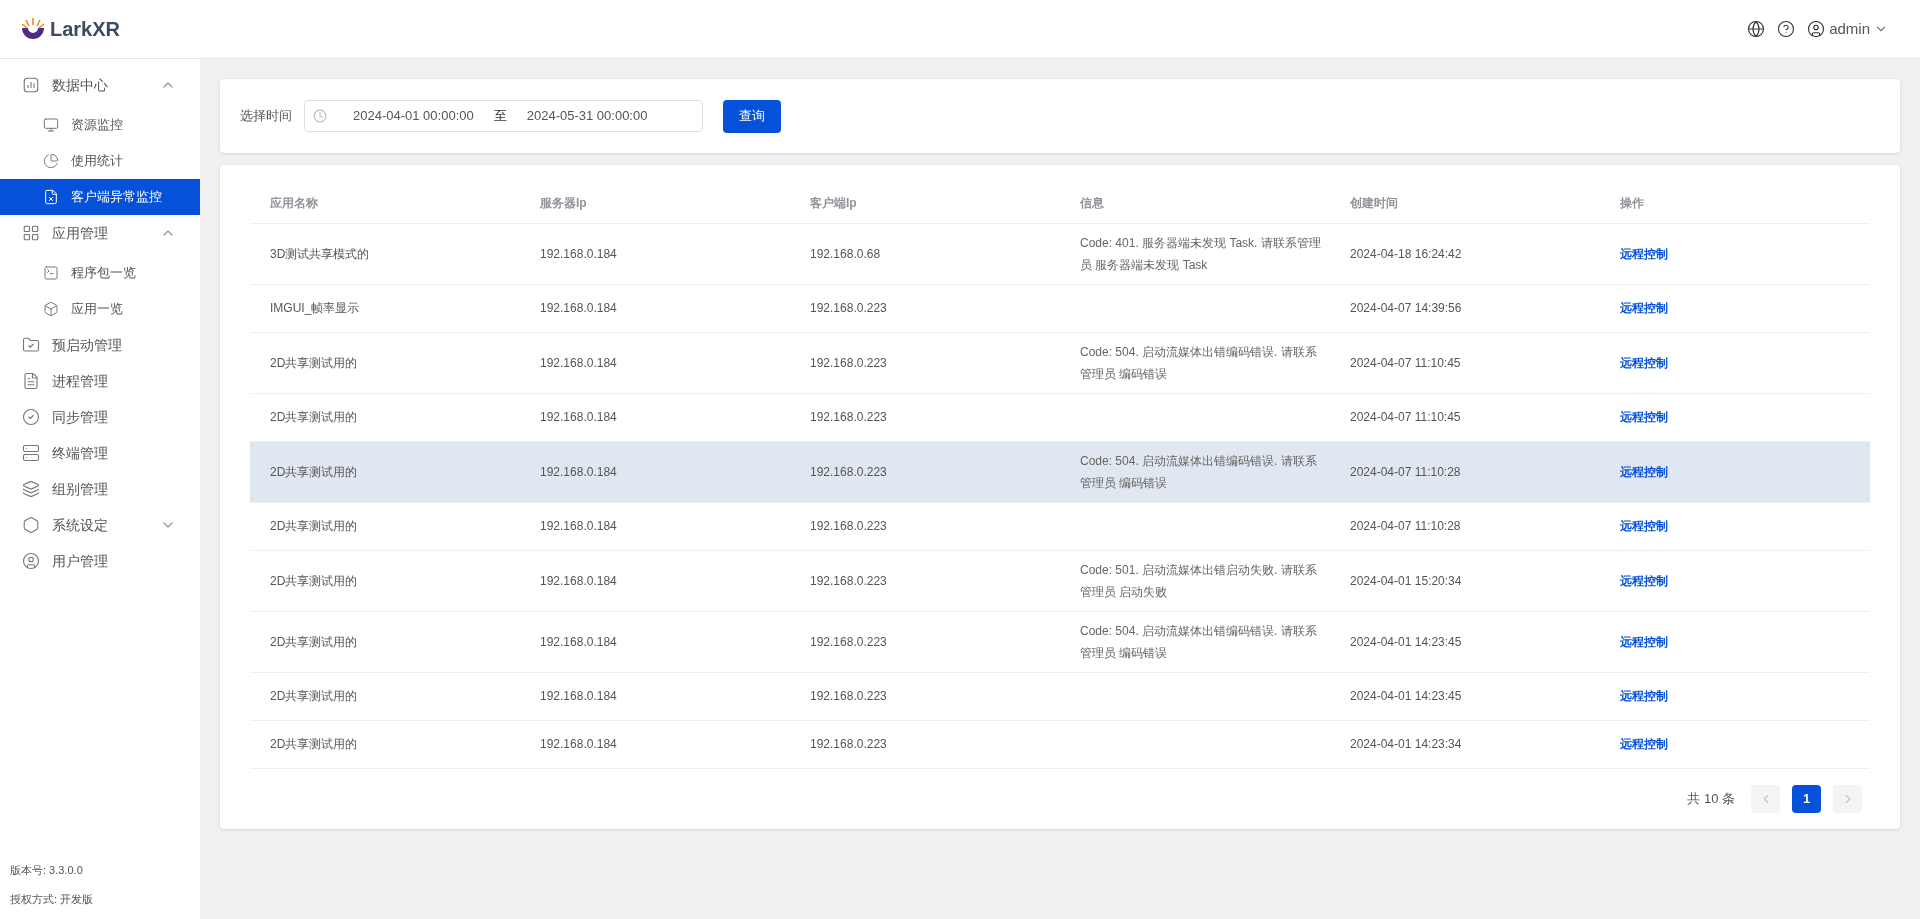  What do you see at coordinates (1465, 203) in the screenshot?
I see `column-header: 创建时间` at bounding box center [1465, 203].